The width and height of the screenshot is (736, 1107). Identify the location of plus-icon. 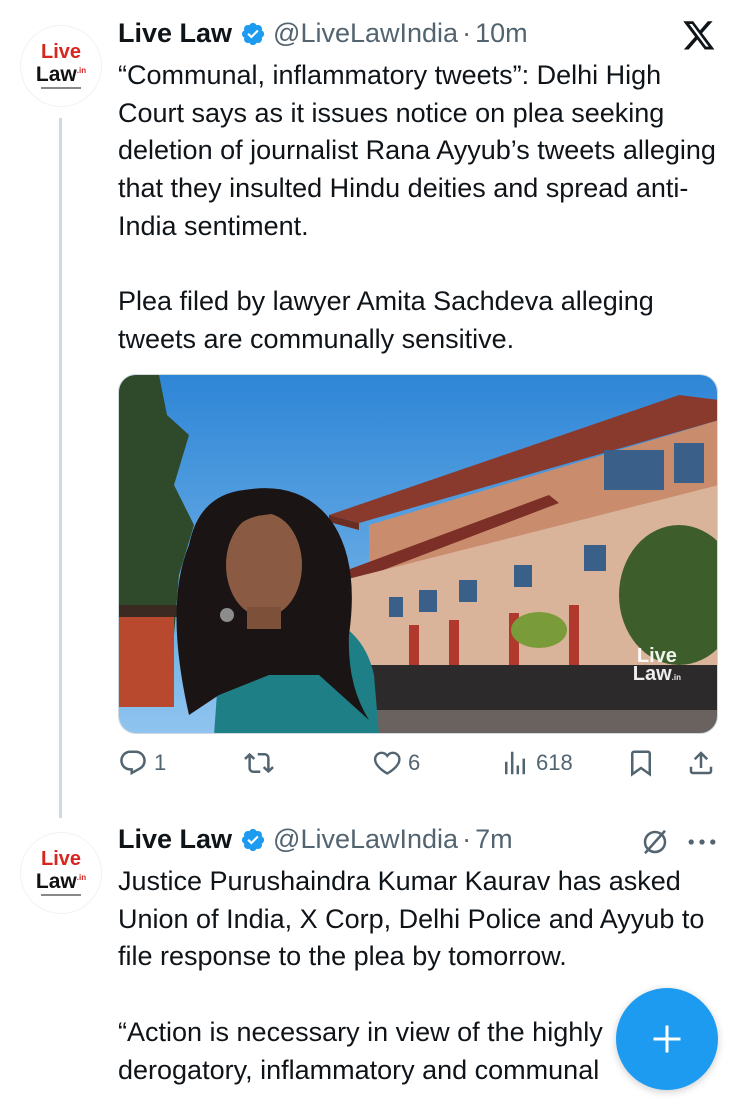
(667, 1039).